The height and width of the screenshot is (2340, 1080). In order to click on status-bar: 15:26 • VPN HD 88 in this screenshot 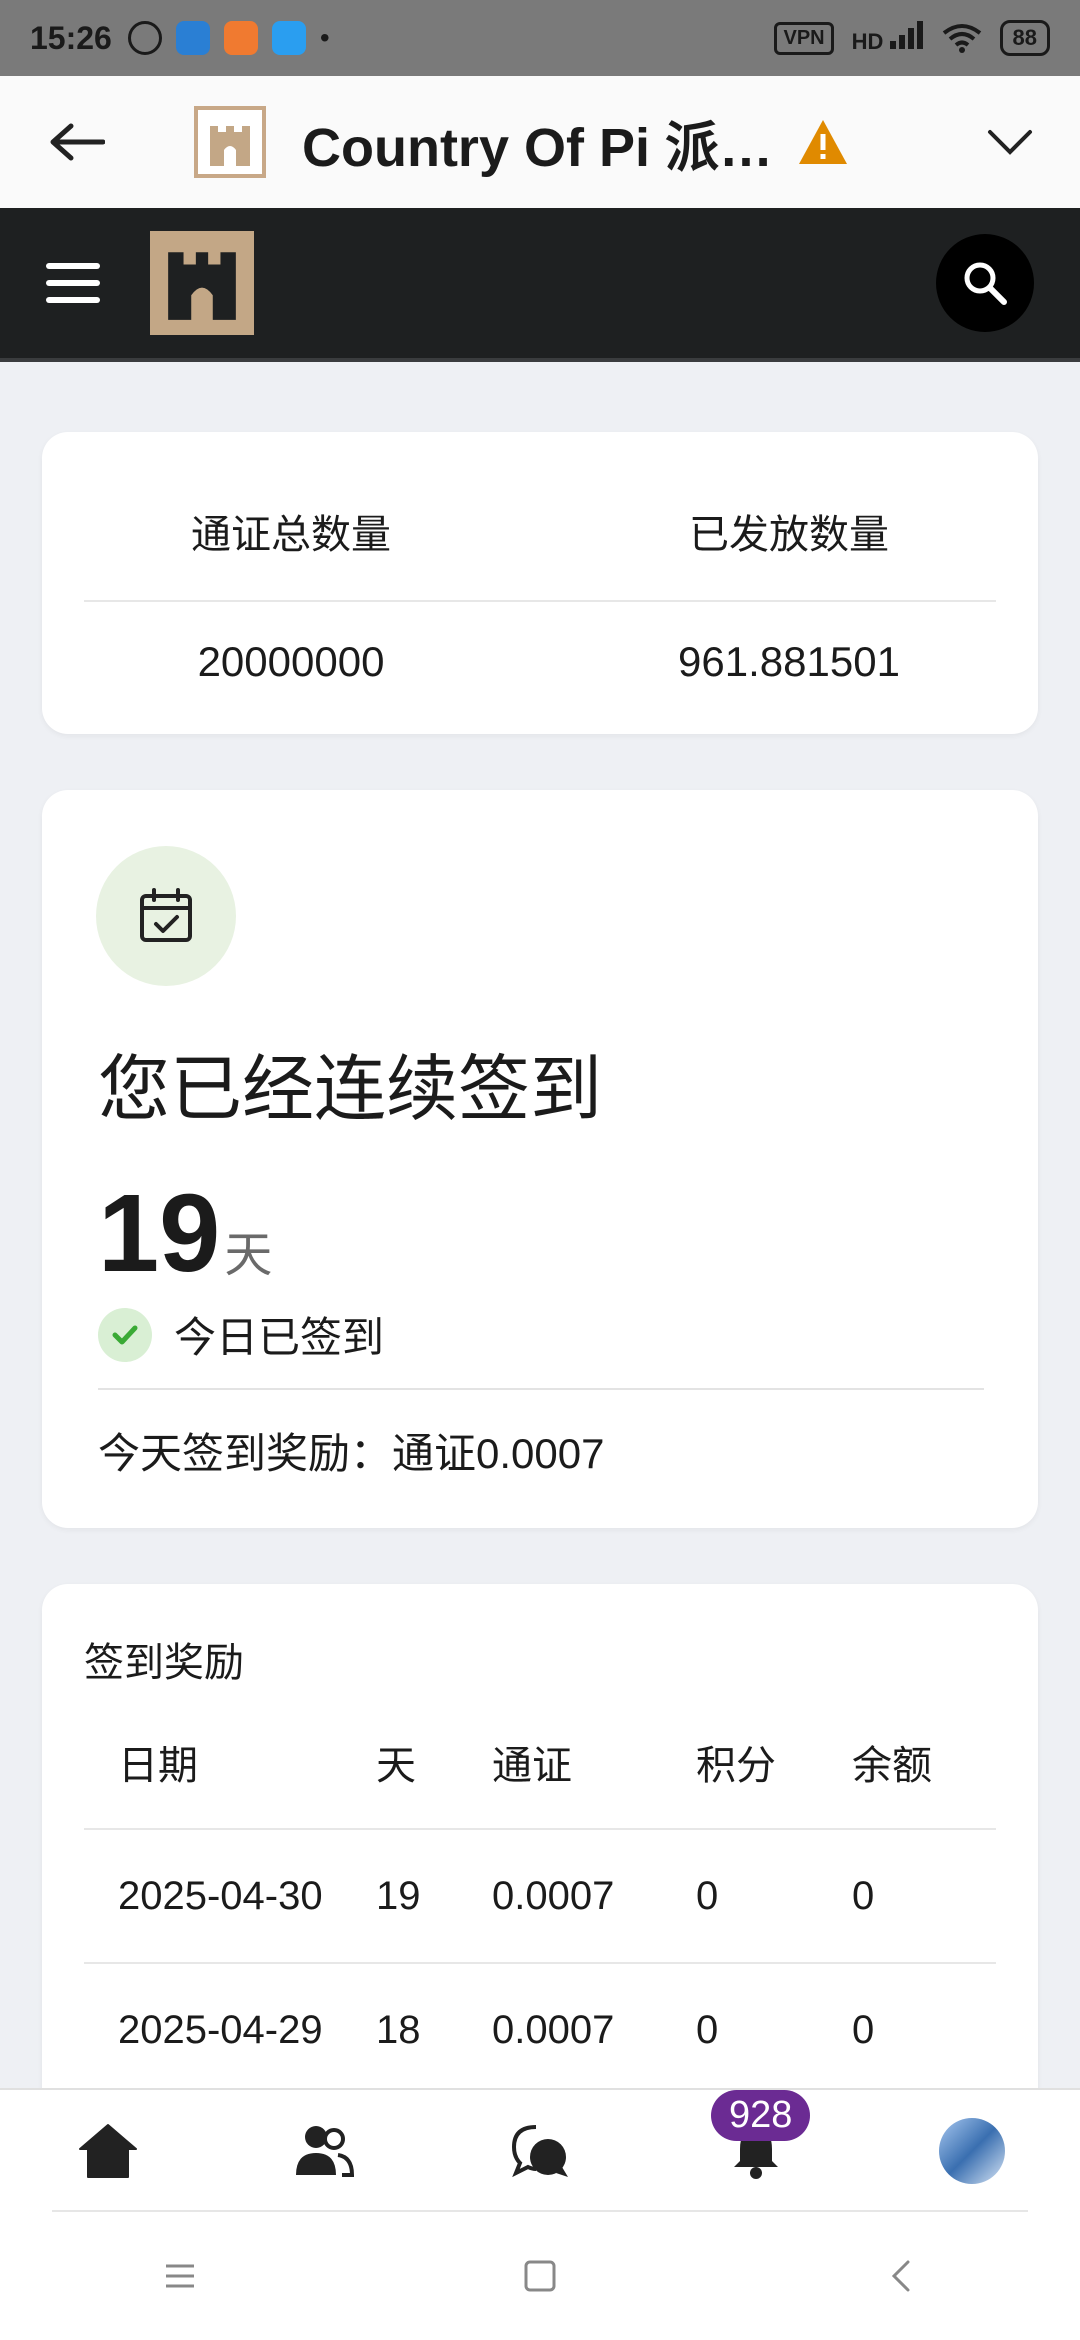, I will do `click(540, 38)`.